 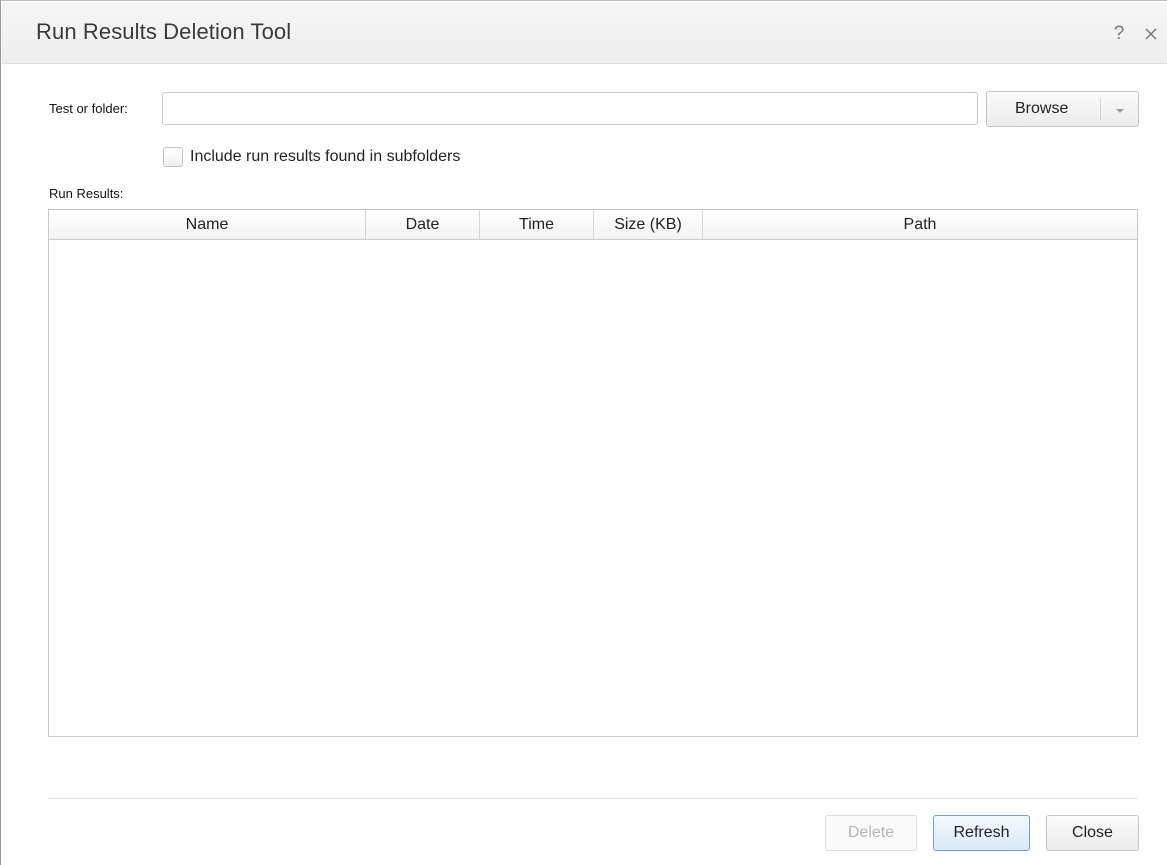 What do you see at coordinates (207, 225) in the screenshot?
I see `column-header-name: Name` at bounding box center [207, 225].